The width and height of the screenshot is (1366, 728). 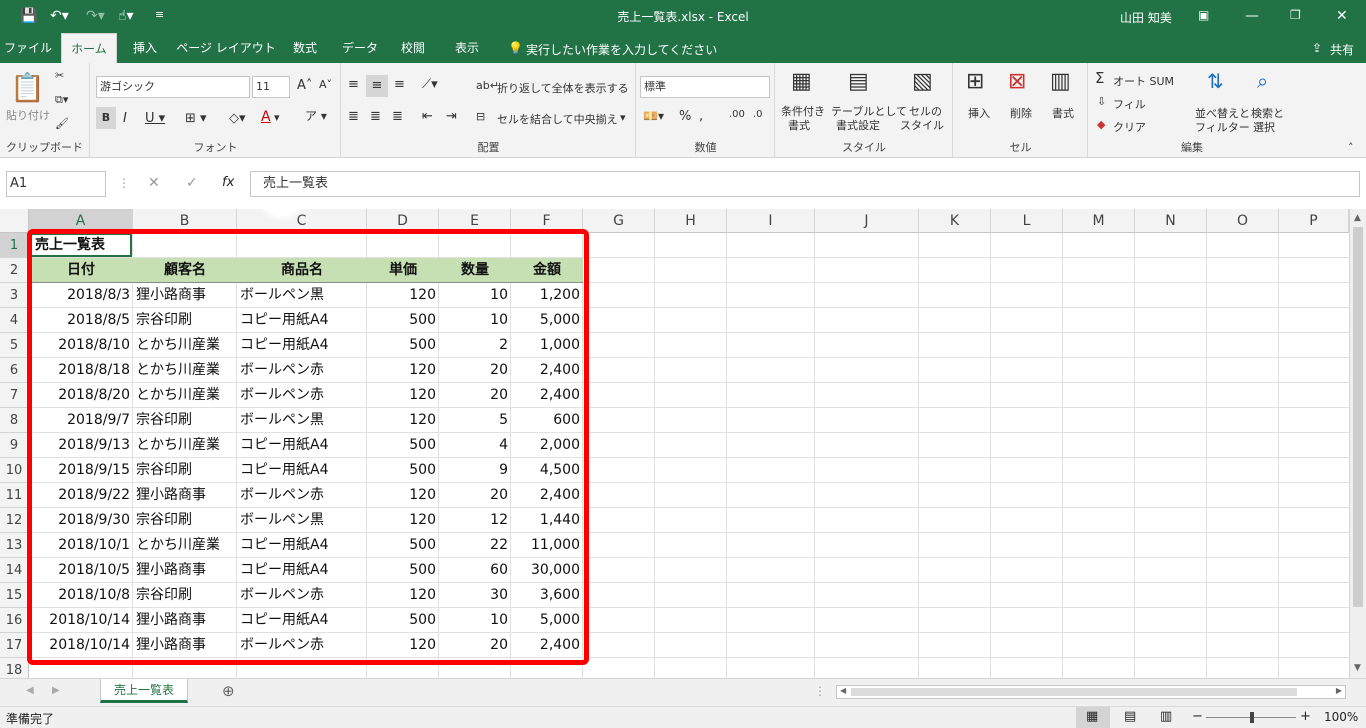 I want to click on format-as-table-button-line2: 書式設定, so click(x=858, y=125).